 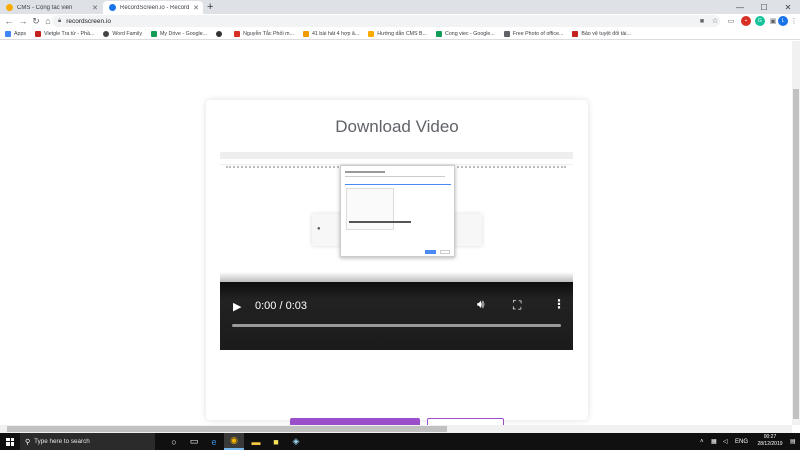 I want to click on notifications-icon: ▤, so click(x=793, y=441).